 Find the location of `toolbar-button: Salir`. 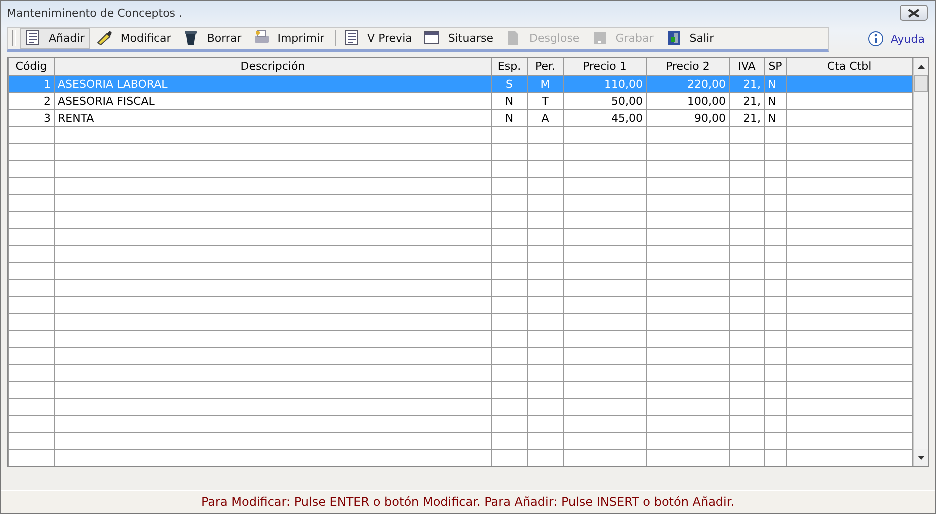

toolbar-button: Salir is located at coordinates (690, 38).